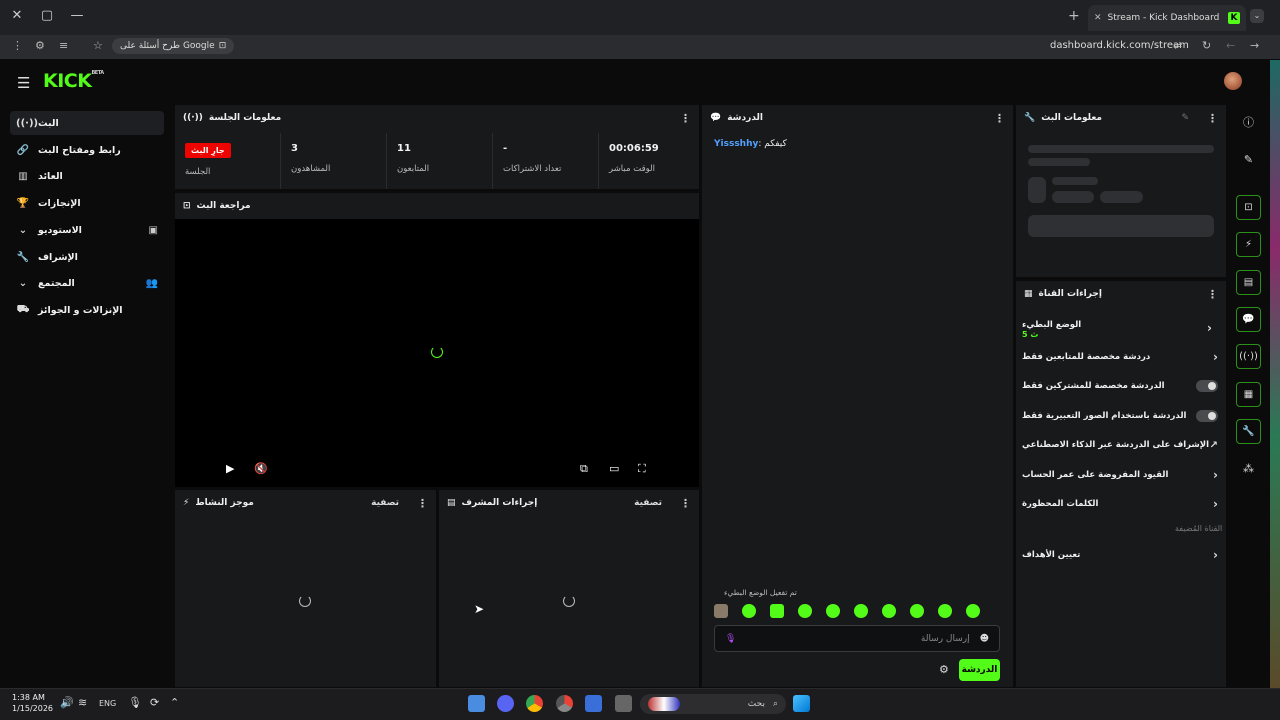 This screenshot has height=720, width=1280. Describe the element at coordinates (979, 670) in the screenshot. I see `chat-send-button: الدردشة` at that location.